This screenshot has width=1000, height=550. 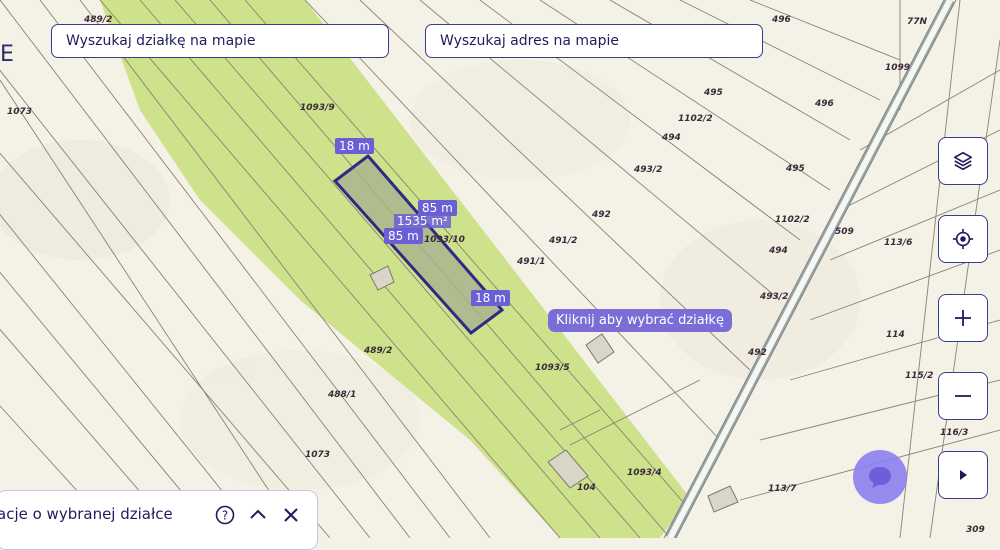 I want to click on minus-icon, so click(x=963, y=396).